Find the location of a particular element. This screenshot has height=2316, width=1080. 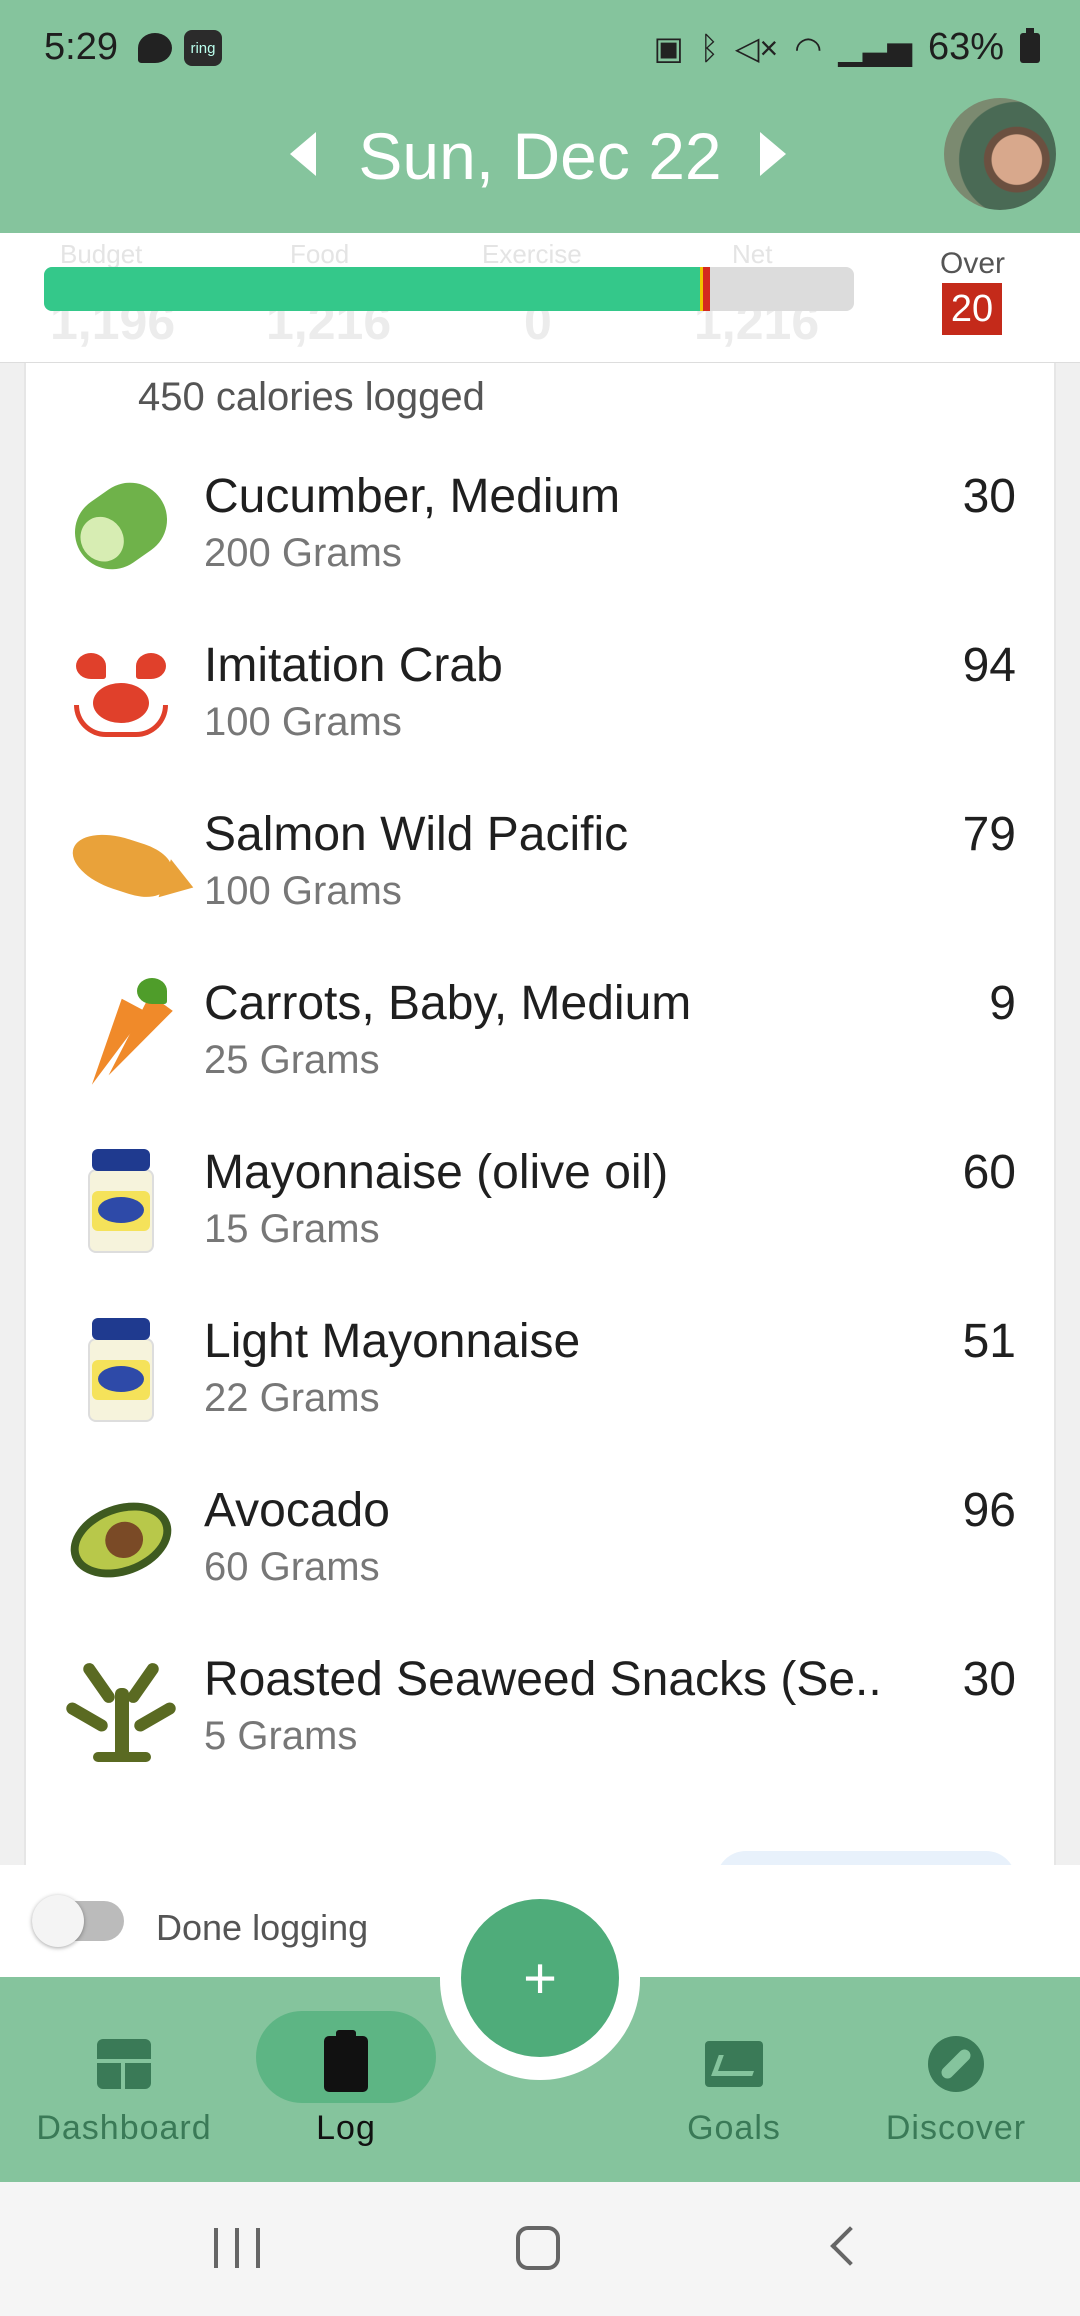

food-name: Cucumber, Medium is located at coordinates (412, 496).